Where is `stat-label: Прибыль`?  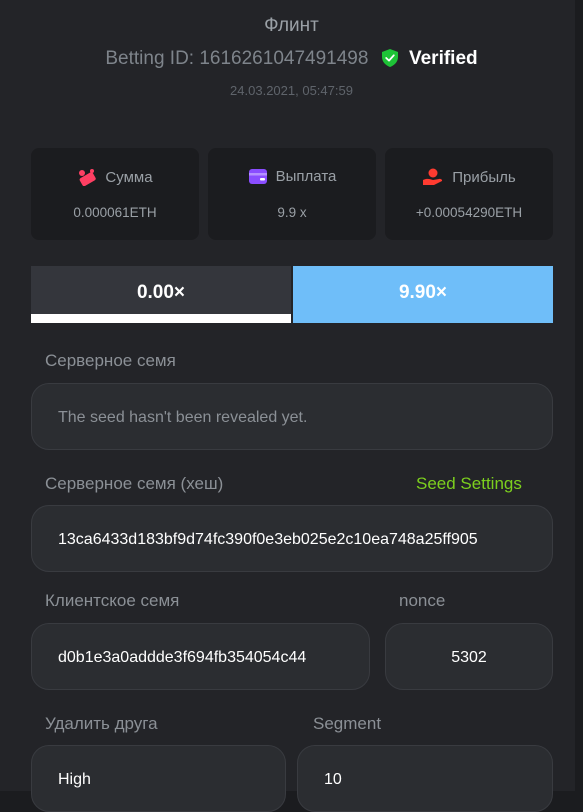
stat-label: Прибыль is located at coordinates (484, 177).